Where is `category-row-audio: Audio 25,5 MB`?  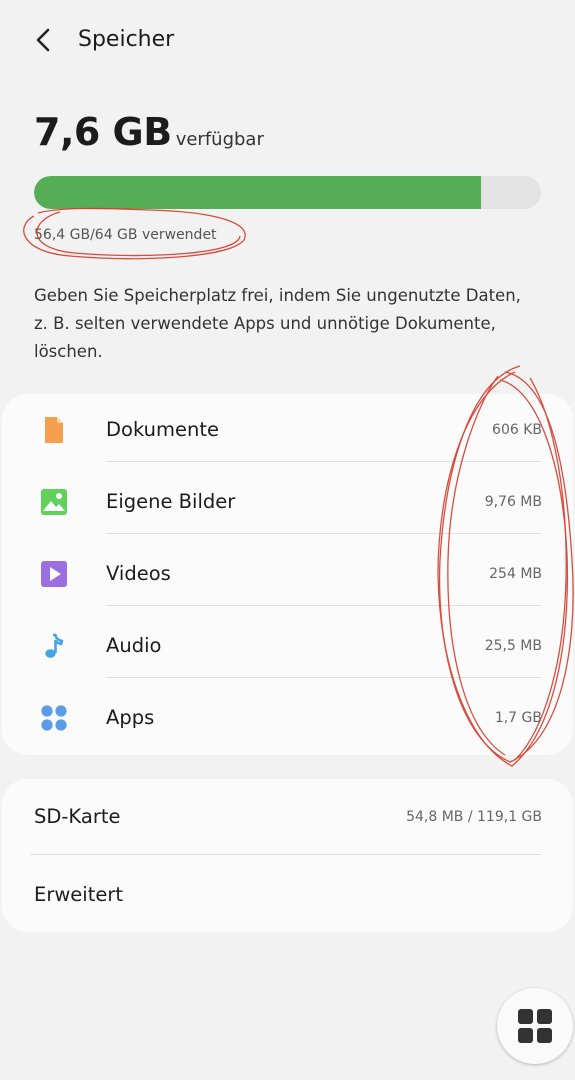 category-row-audio: Audio 25,5 MB is located at coordinates (287, 646).